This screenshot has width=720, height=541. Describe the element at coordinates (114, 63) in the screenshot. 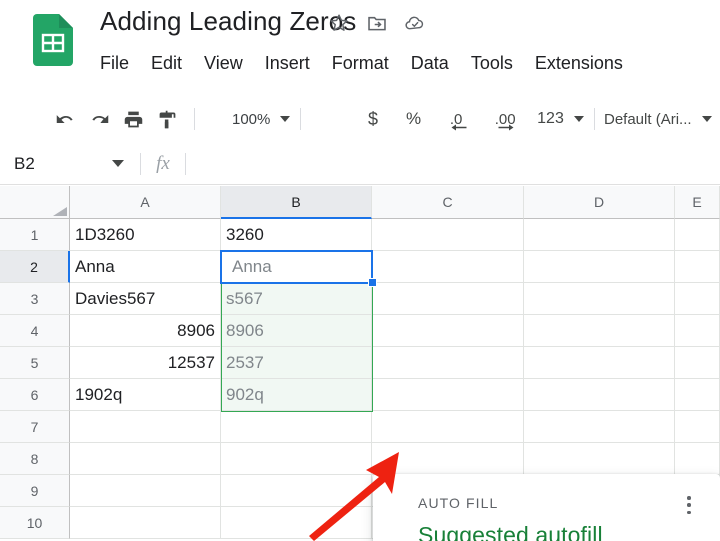

I see `menu-file: File` at that location.